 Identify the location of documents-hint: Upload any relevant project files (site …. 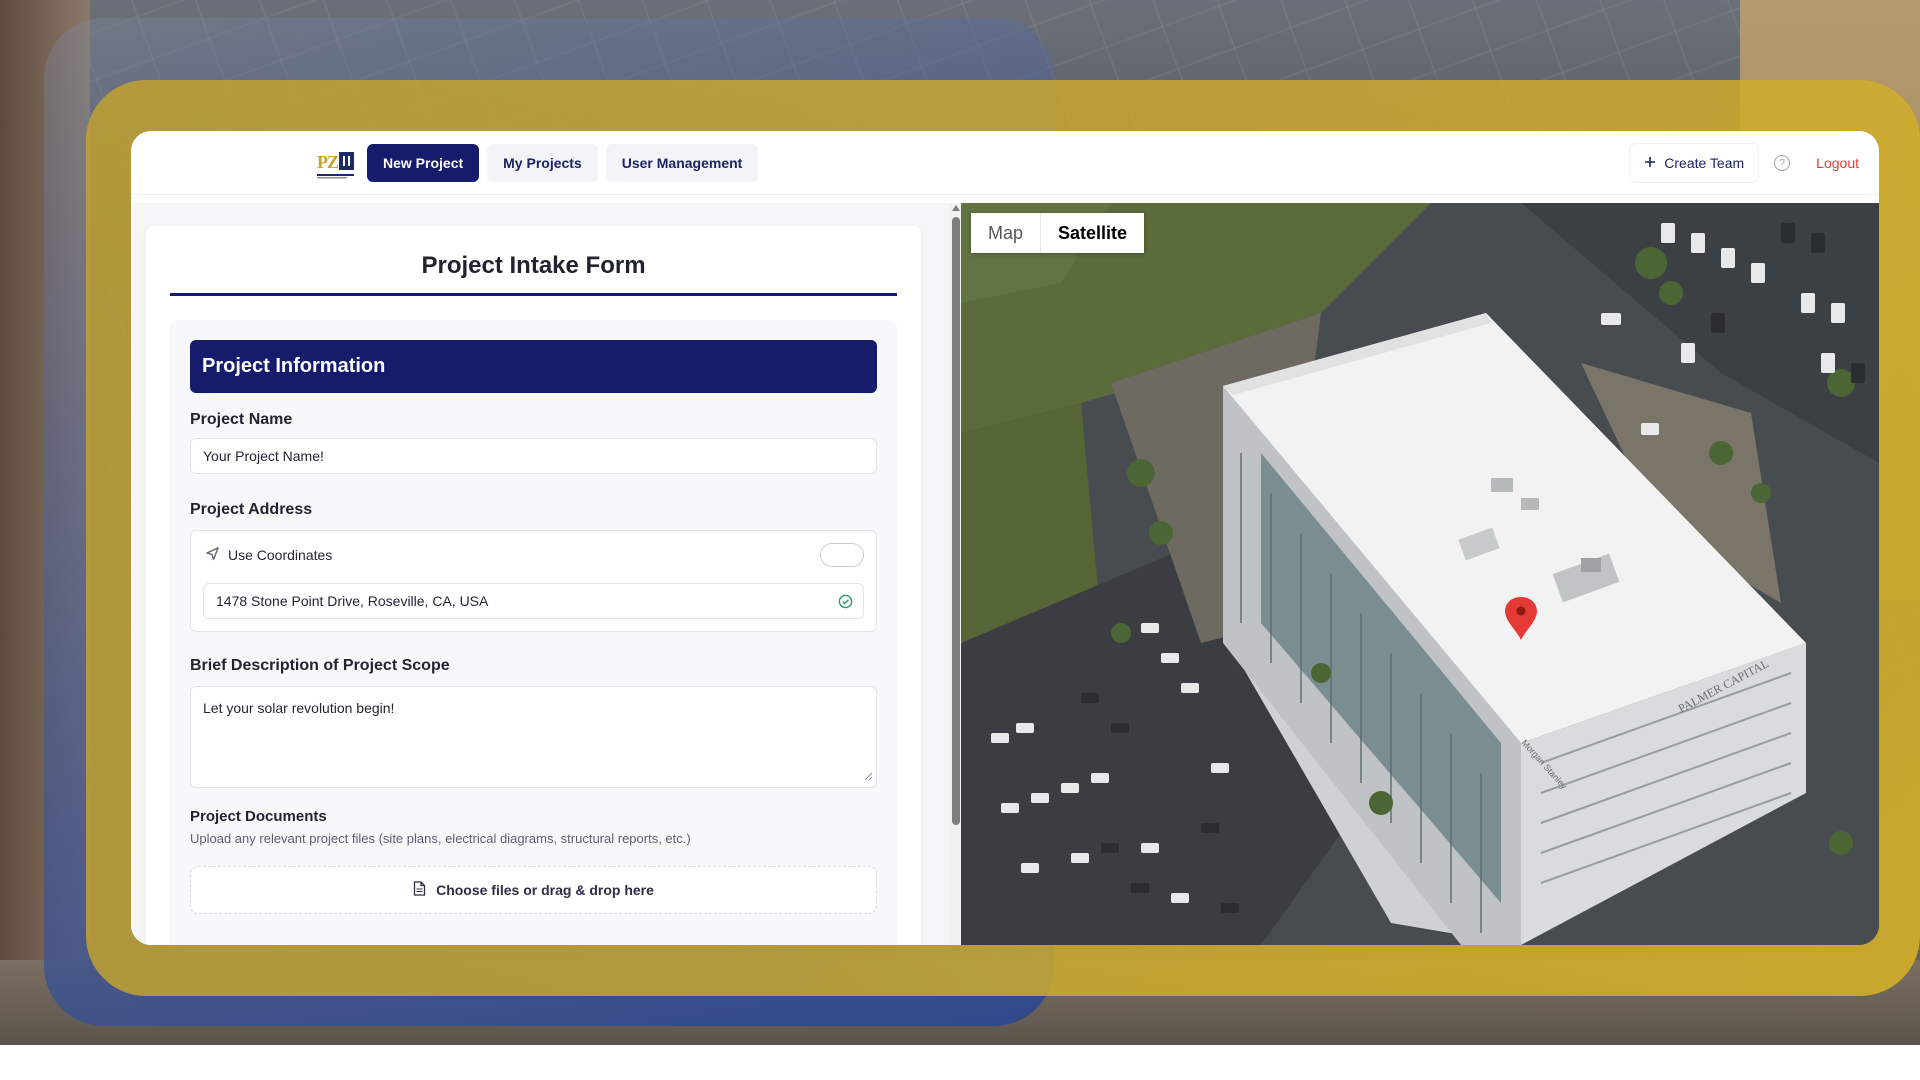
(440, 838).